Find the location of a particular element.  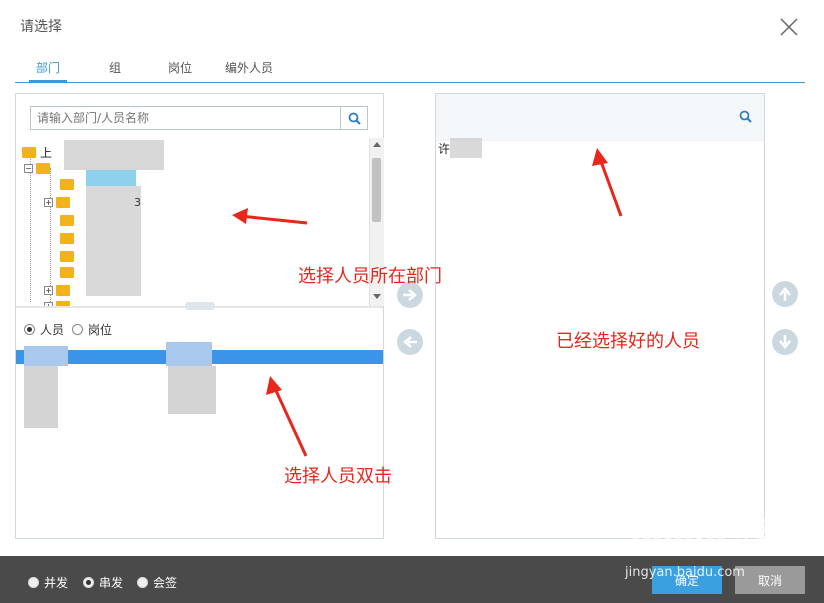

mode-concurrent-label: 并发 is located at coordinates (56, 583).